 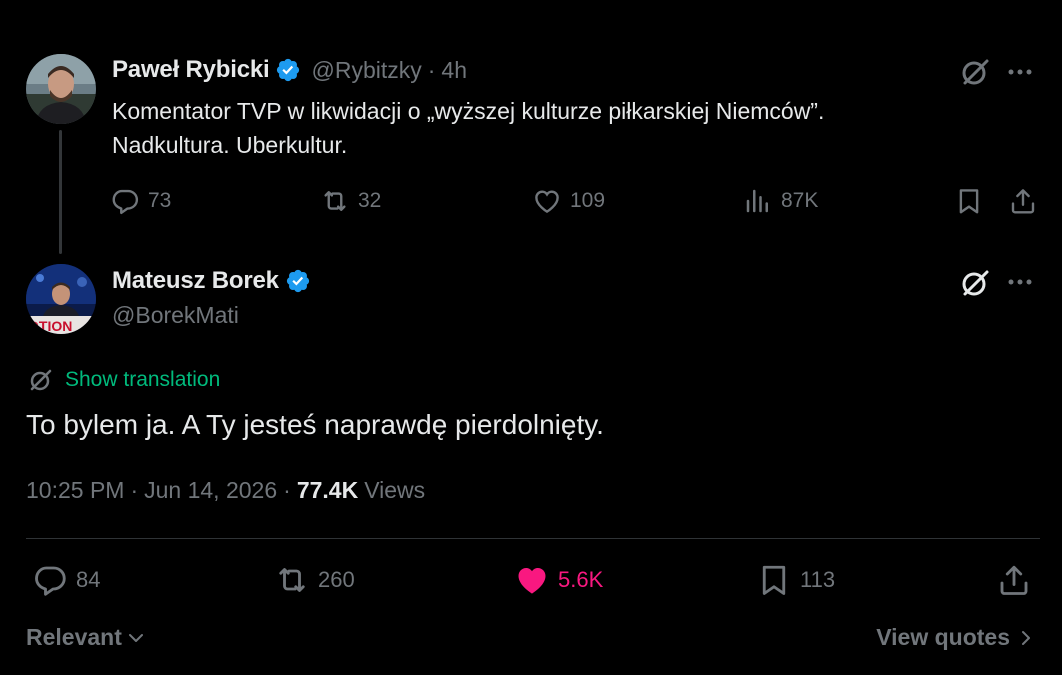 What do you see at coordinates (75, 490) in the screenshot?
I see `post-timestamp: 10:25 PM` at bounding box center [75, 490].